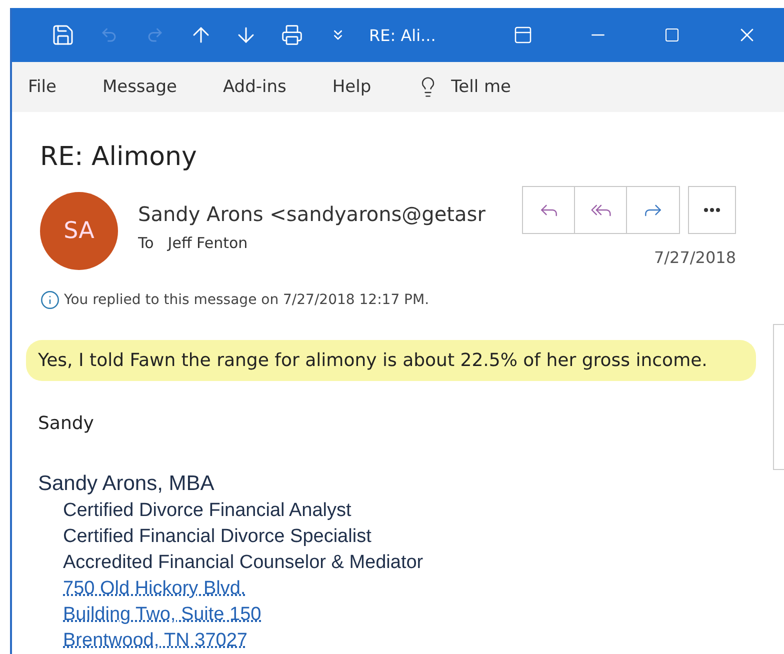 Image resolution: width=784 pixels, height=654 pixels. Describe the element at coordinates (79, 231) in the screenshot. I see `sender-avatar: SA` at that location.